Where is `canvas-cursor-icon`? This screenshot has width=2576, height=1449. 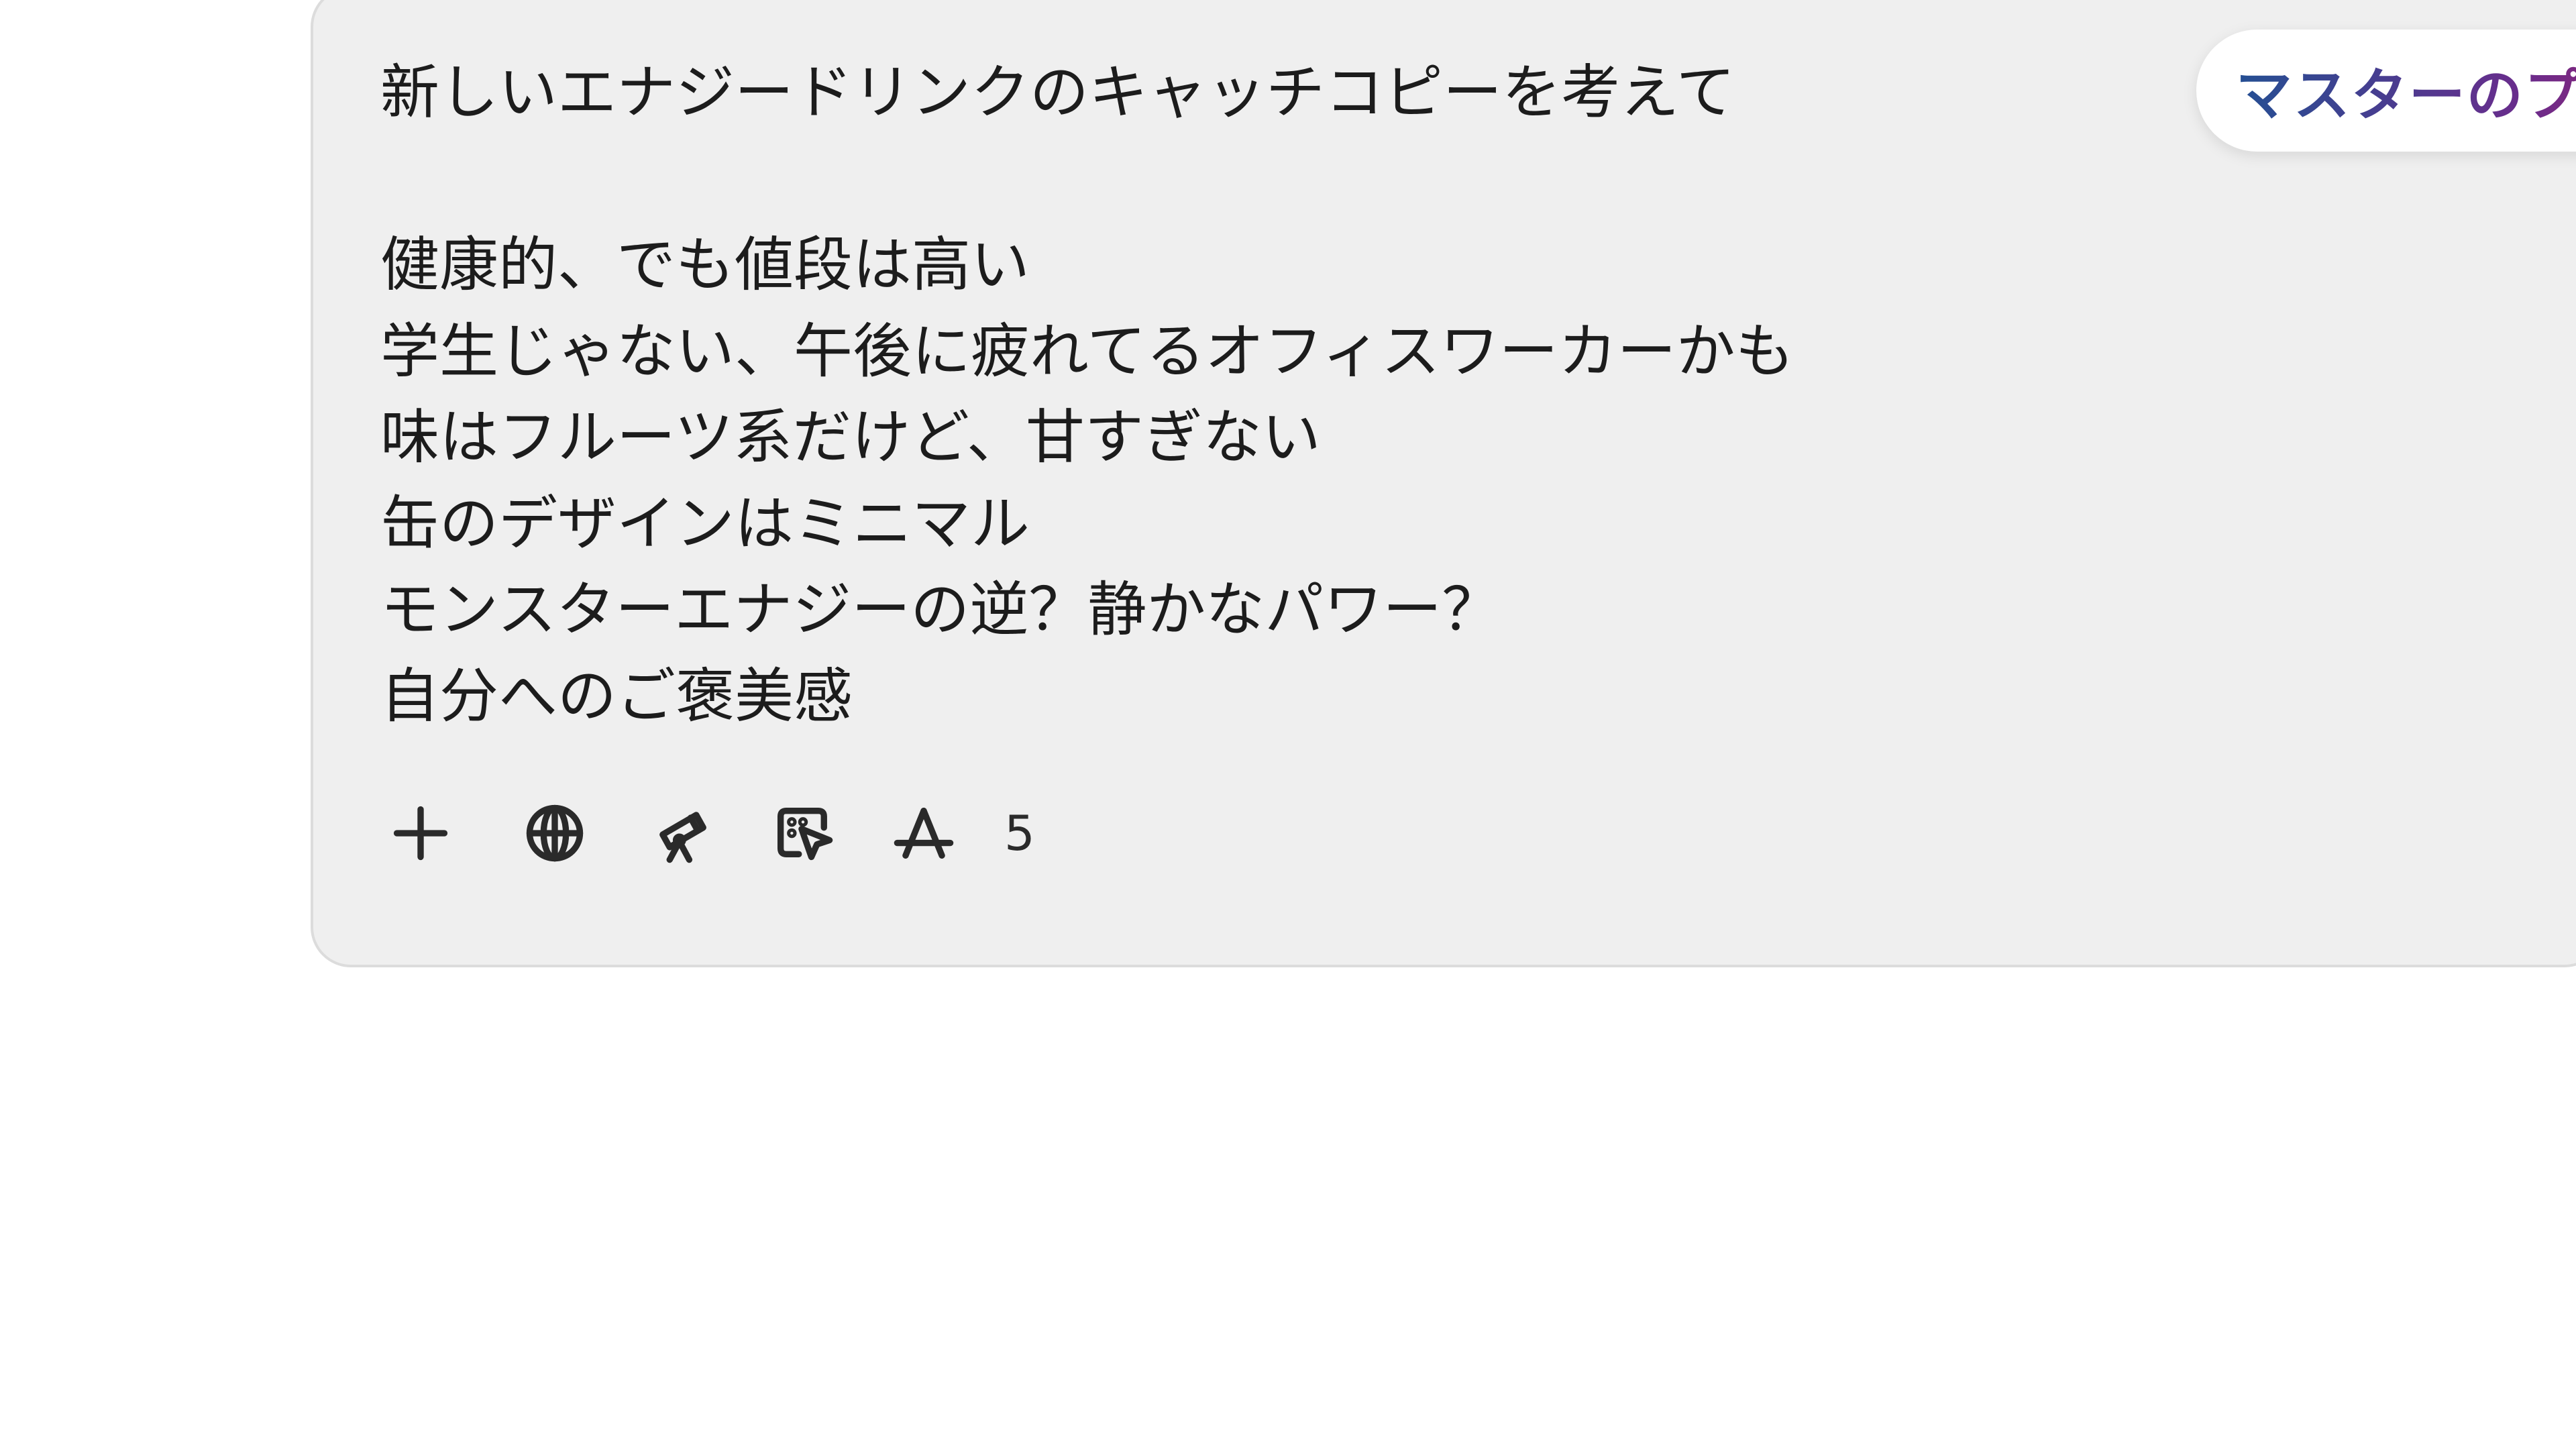
canvas-cursor-icon is located at coordinates (805, 834).